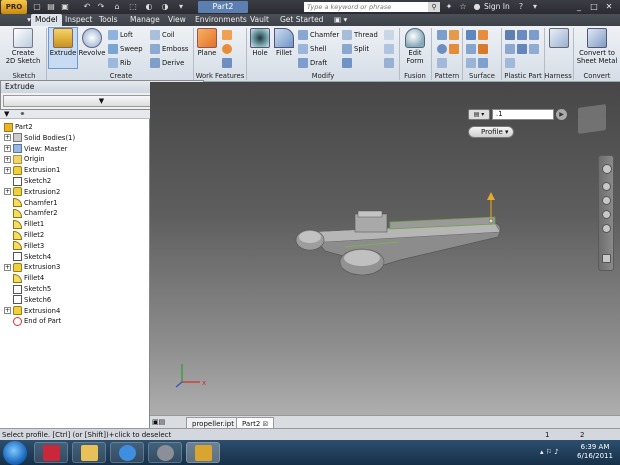 This screenshot has width=620, height=465. Describe the element at coordinates (609, 6) in the screenshot. I see `close-icon: ✕` at that location.